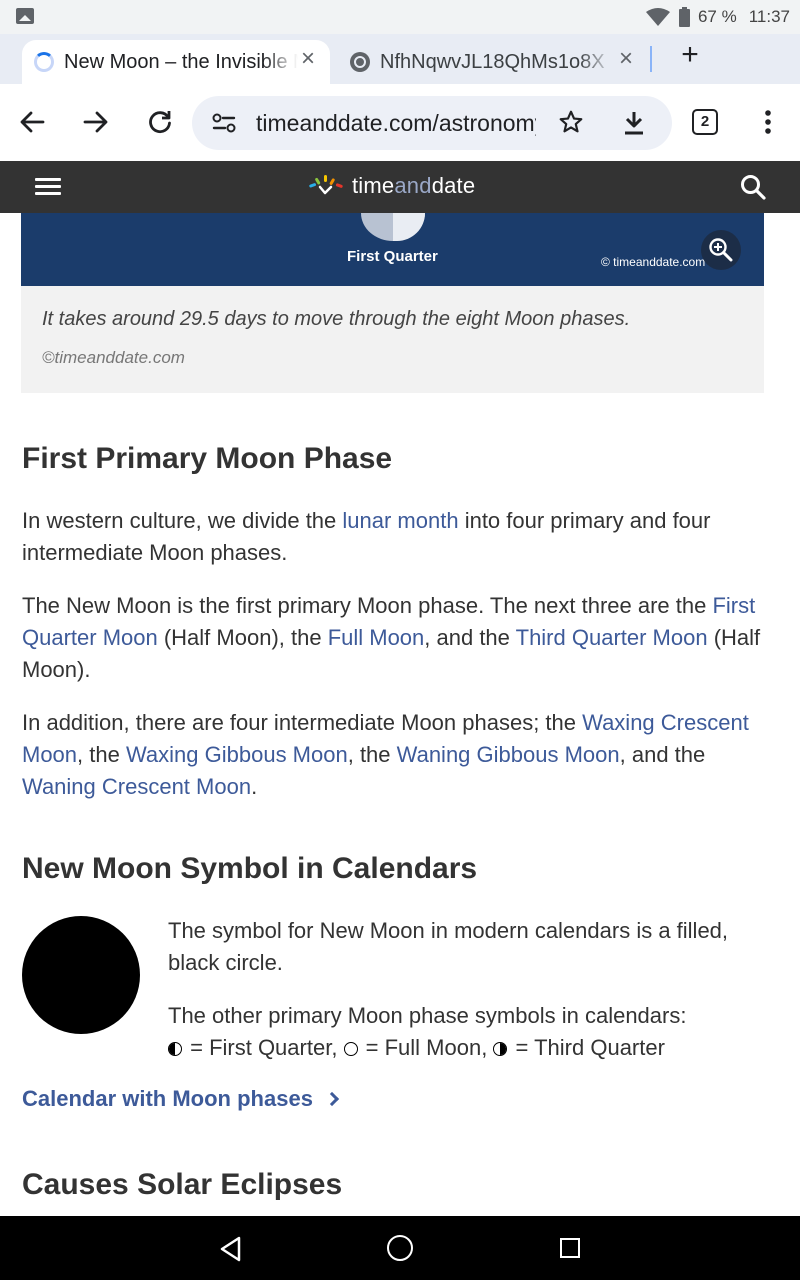  Describe the element at coordinates (453, 185) in the screenshot. I see `logo-date: date` at that location.